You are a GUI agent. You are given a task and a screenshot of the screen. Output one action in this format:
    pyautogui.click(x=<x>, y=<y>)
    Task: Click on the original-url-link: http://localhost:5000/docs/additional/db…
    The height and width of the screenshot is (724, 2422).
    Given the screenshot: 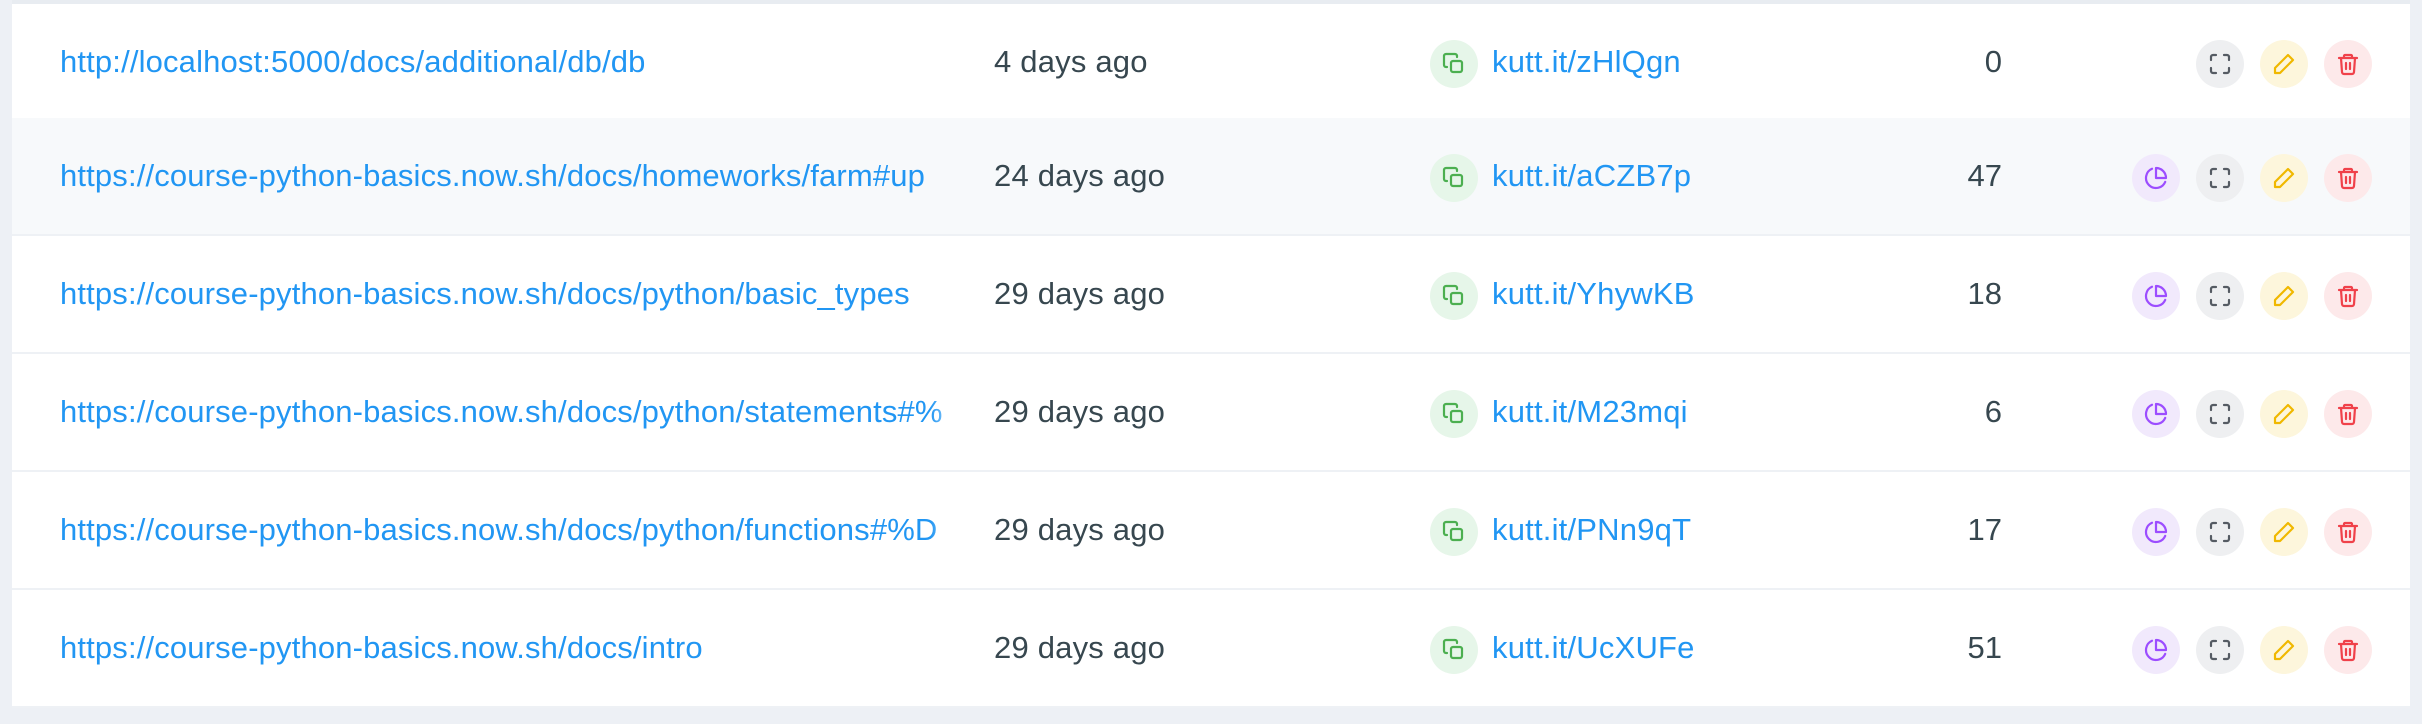 What is the action you would take?
    pyautogui.click(x=353, y=62)
    